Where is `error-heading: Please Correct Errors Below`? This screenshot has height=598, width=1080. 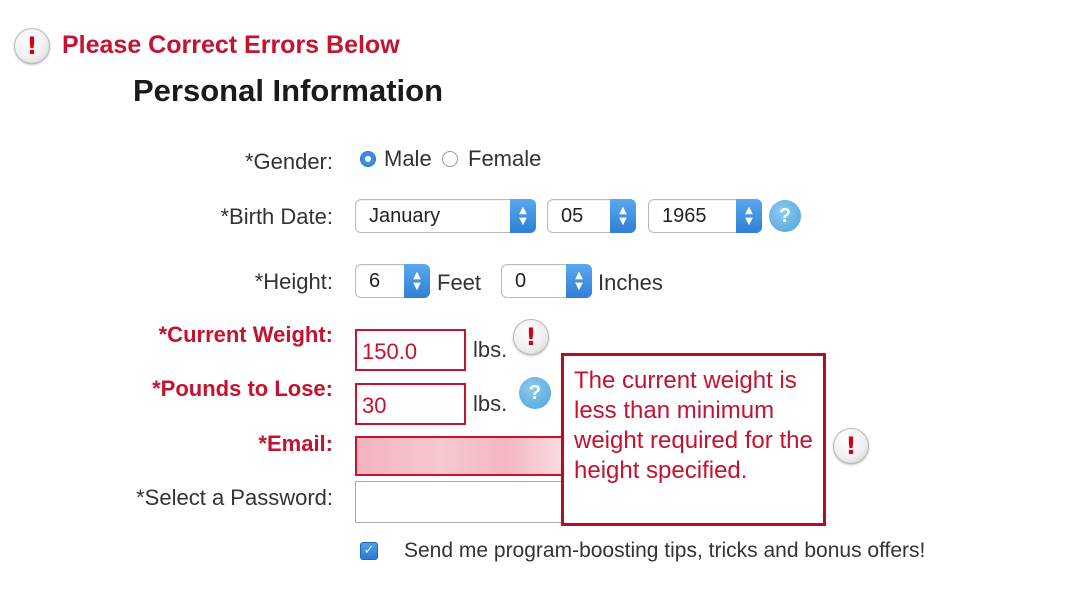
error-heading: Please Correct Errors Below is located at coordinates (231, 45).